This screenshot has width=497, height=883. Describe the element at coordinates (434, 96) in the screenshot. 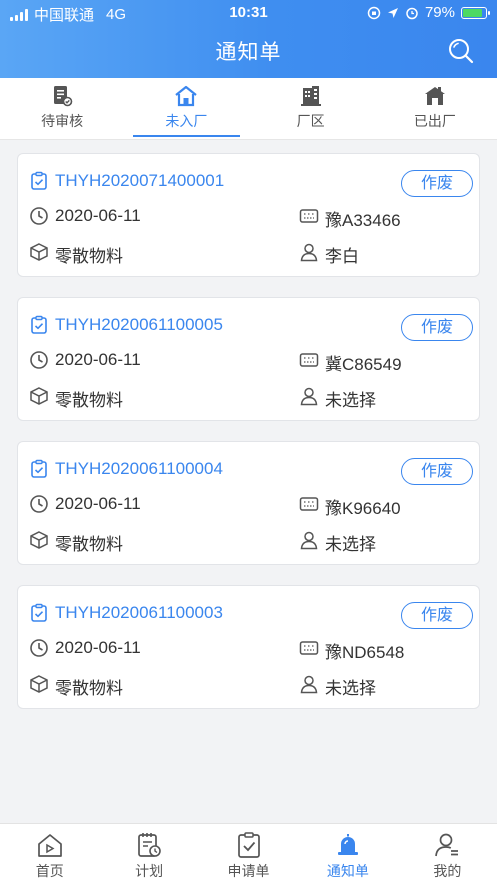

I see `factory-exit-icon` at that location.